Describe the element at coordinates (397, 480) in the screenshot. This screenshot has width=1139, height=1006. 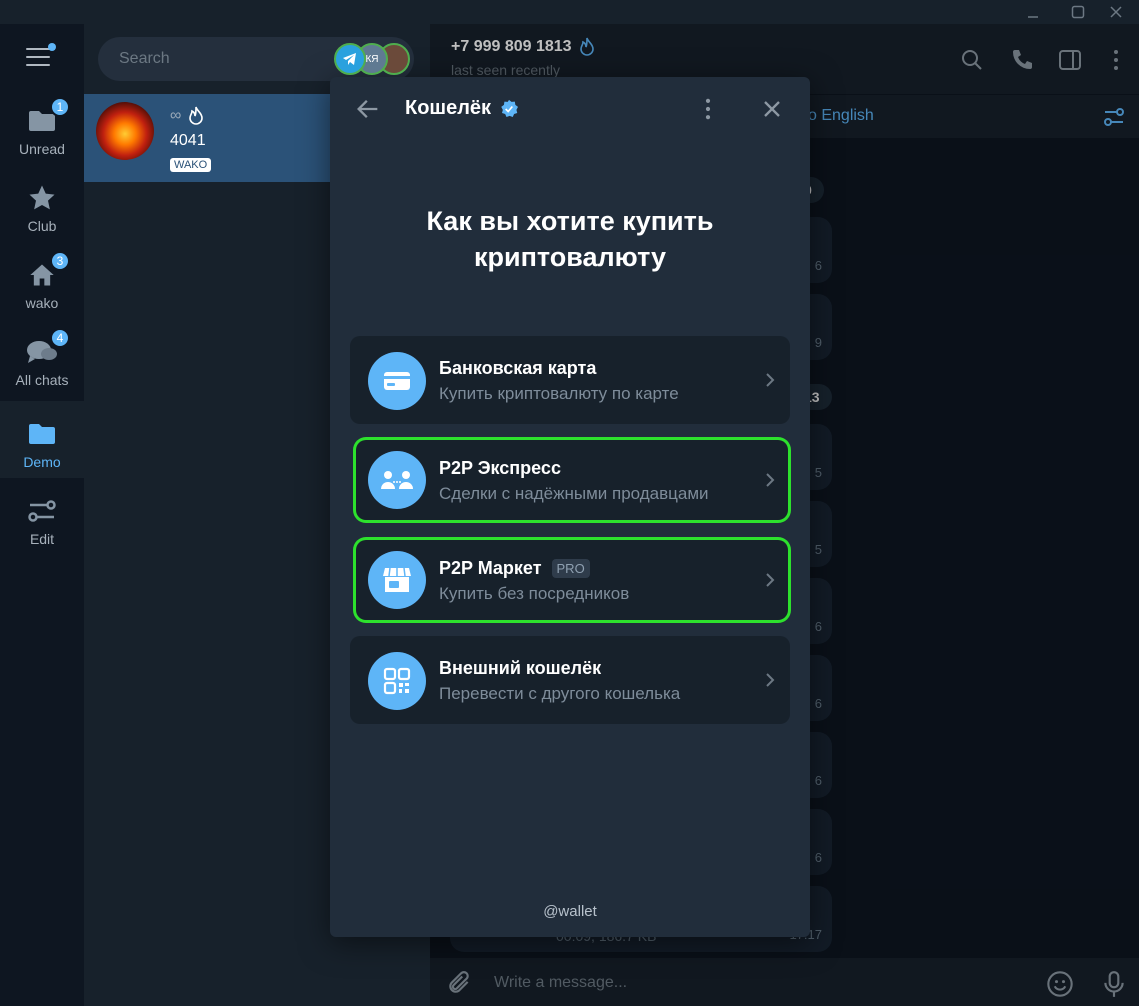
I see `people-icon` at that location.